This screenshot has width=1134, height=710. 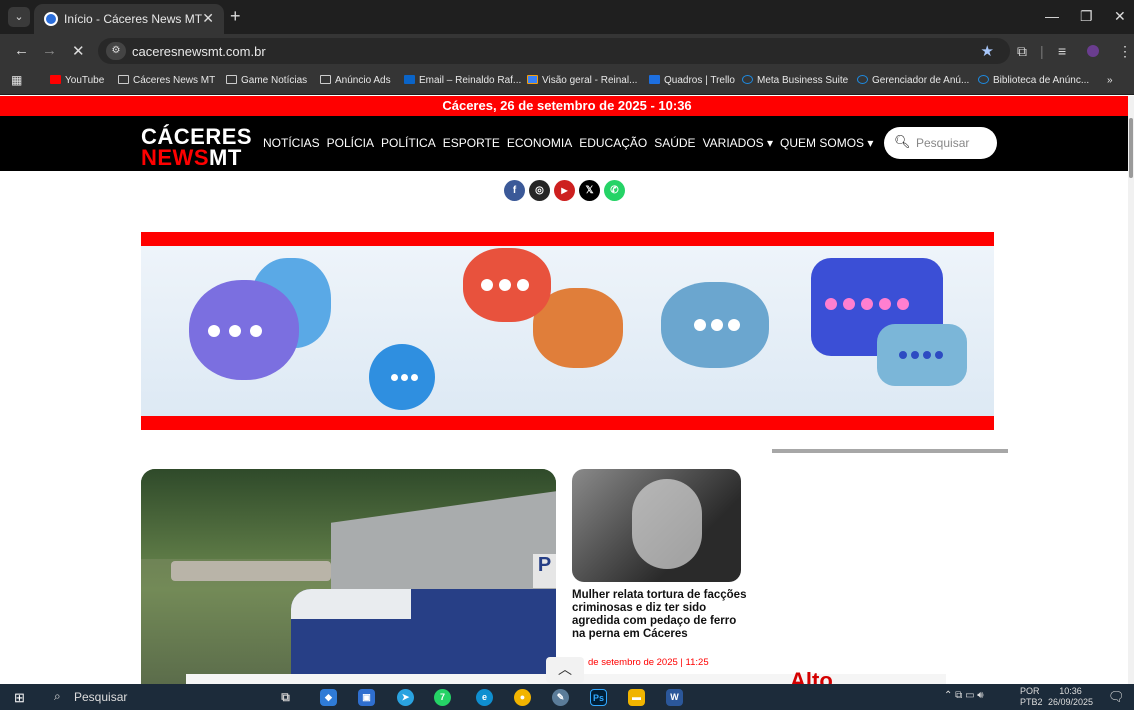 I want to click on police-letter: P, so click(x=544, y=571).